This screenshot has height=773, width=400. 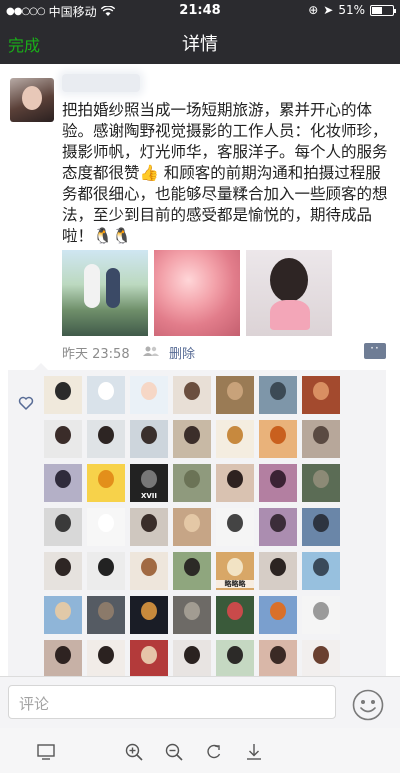 What do you see at coordinates (289, 293) in the screenshot?
I see `photo-woman-with-flowers` at bounding box center [289, 293].